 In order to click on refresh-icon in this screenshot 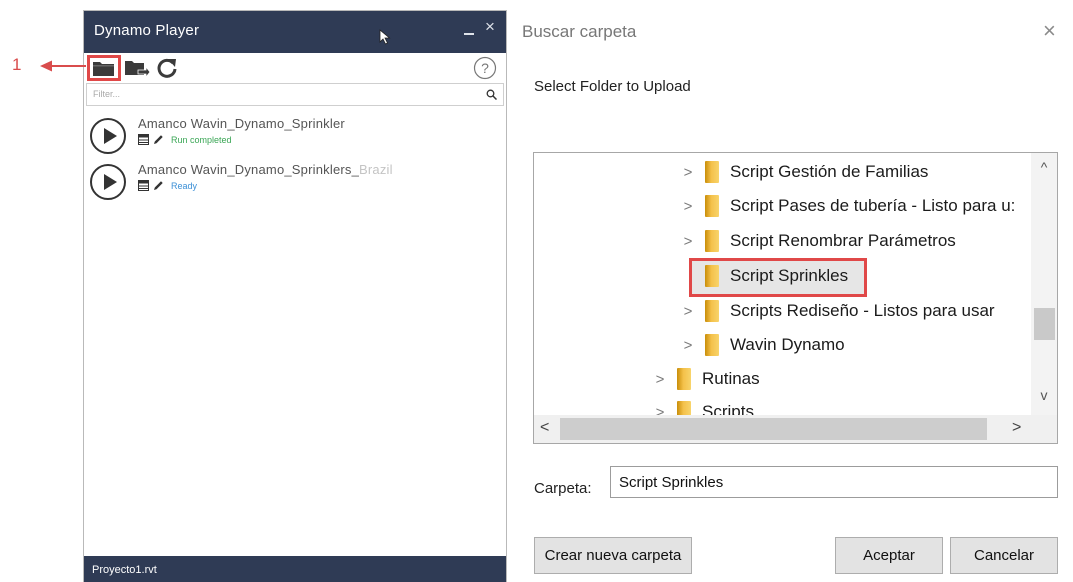, I will do `click(167, 68)`.